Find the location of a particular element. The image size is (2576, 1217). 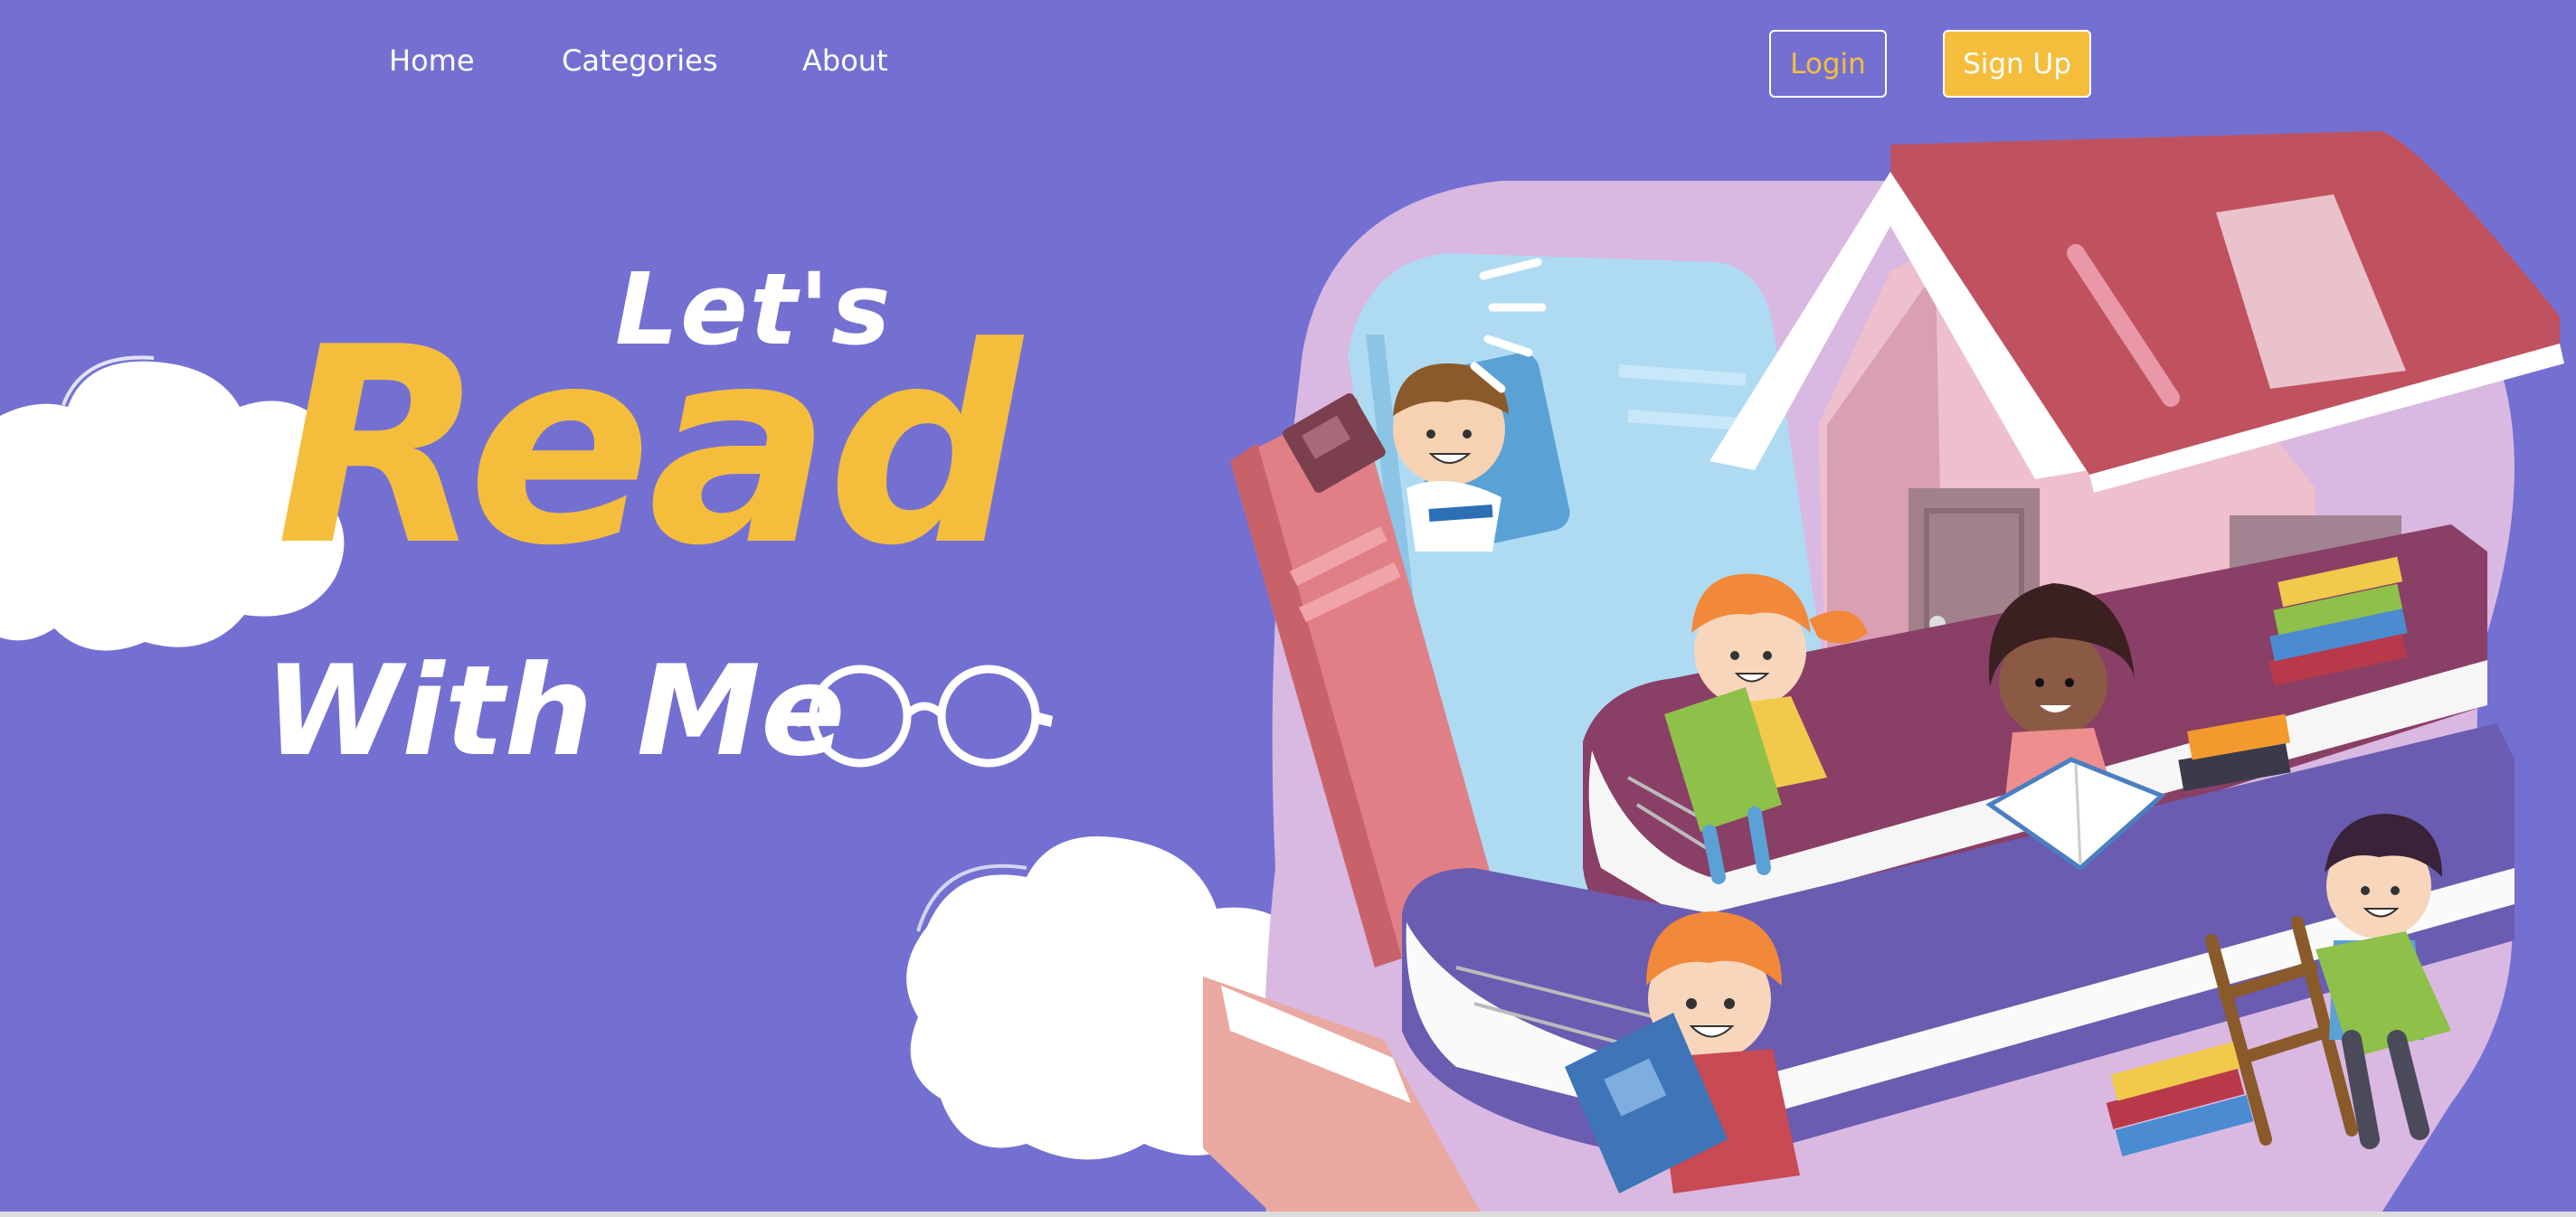

login-button: Login is located at coordinates (1828, 64).